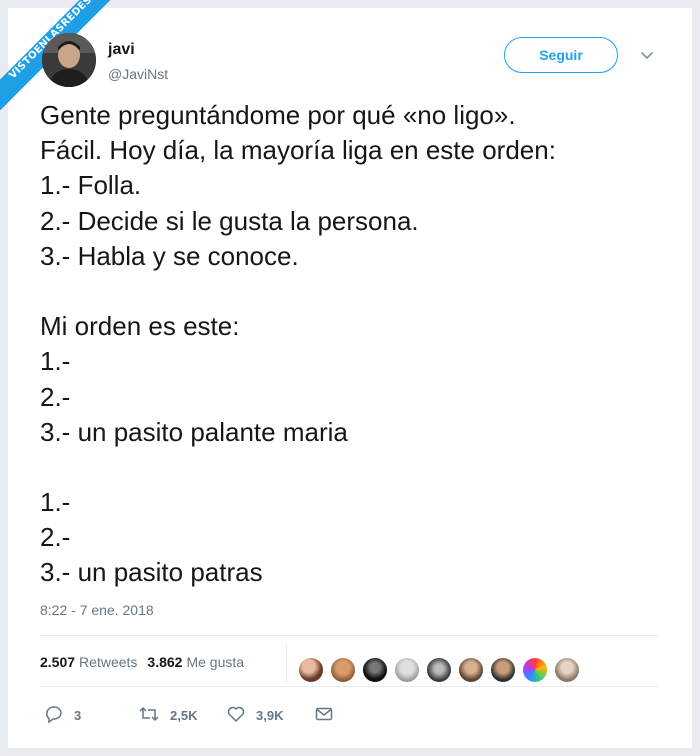  I want to click on reply-button: 3, so click(62, 715).